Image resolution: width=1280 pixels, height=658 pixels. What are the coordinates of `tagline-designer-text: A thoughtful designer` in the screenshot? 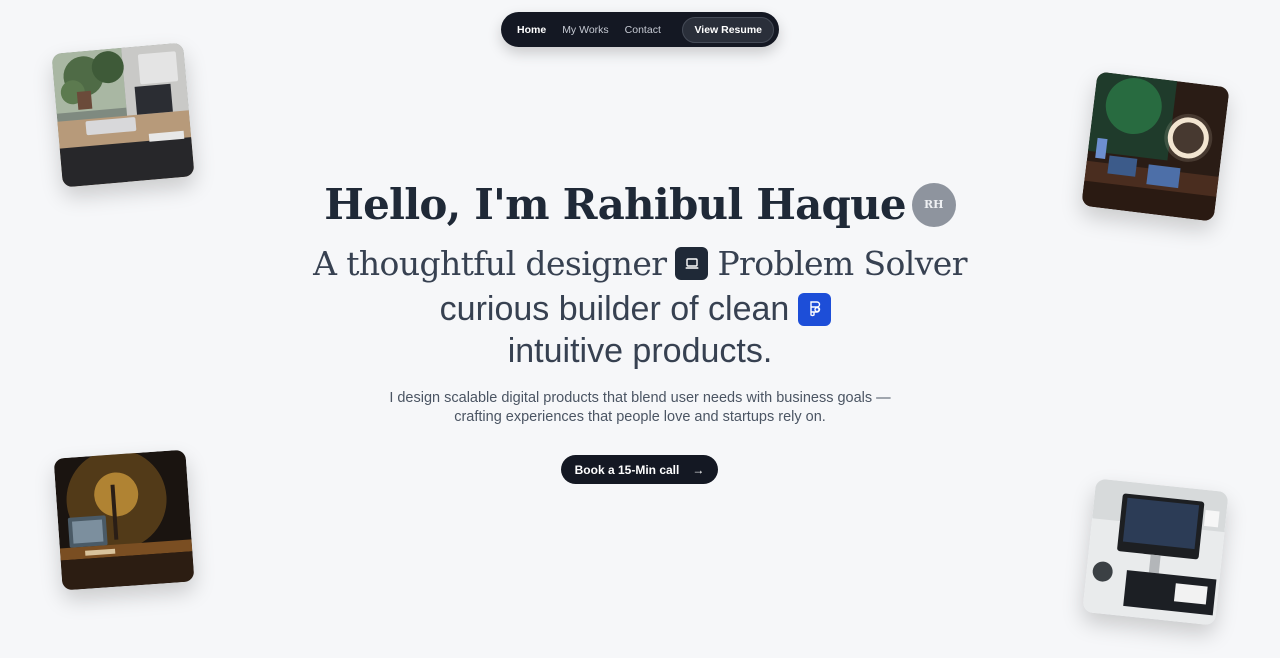 It's located at (490, 263).